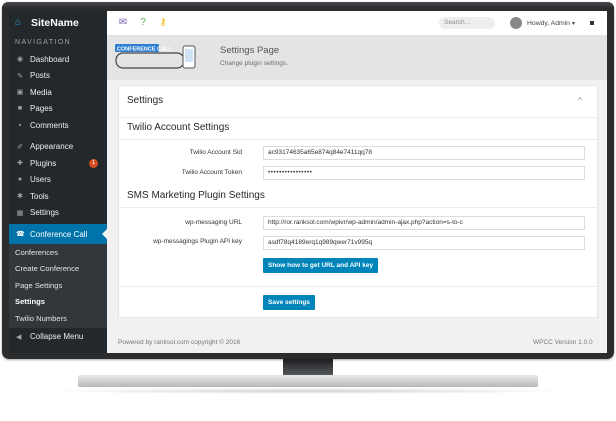 This screenshot has height=421, width=616. What do you see at coordinates (20, 60) in the screenshot?
I see `dashboard-icon: ◉` at bounding box center [20, 60].